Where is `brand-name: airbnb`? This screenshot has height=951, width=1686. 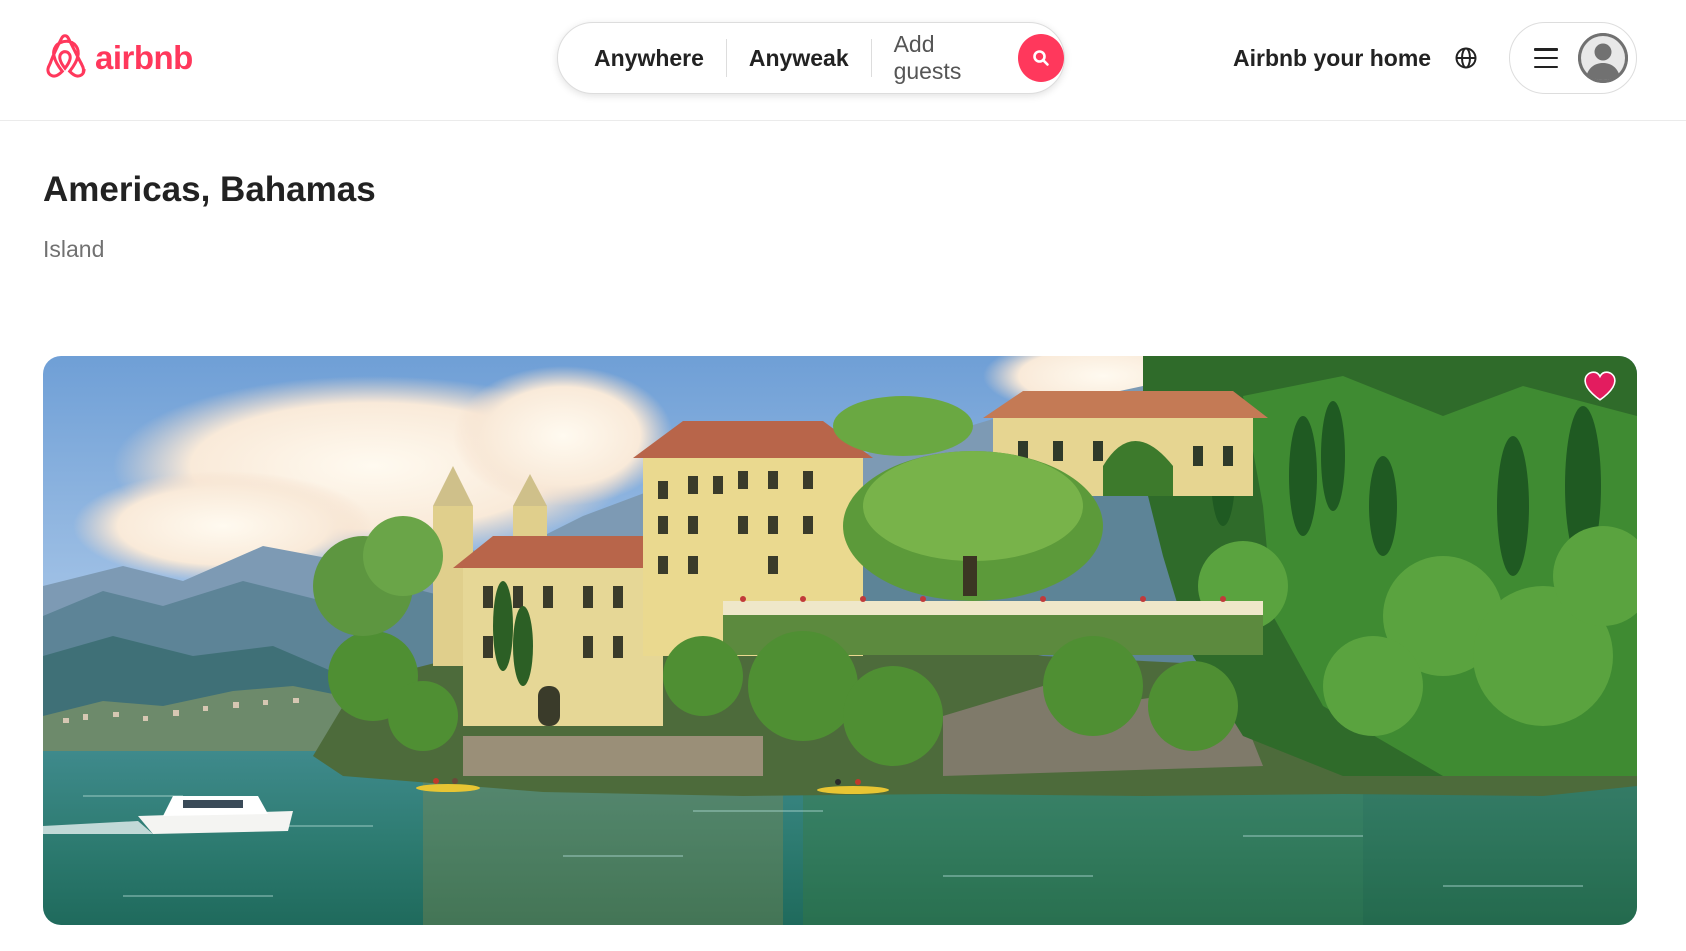
brand-name: airbnb is located at coordinates (144, 57).